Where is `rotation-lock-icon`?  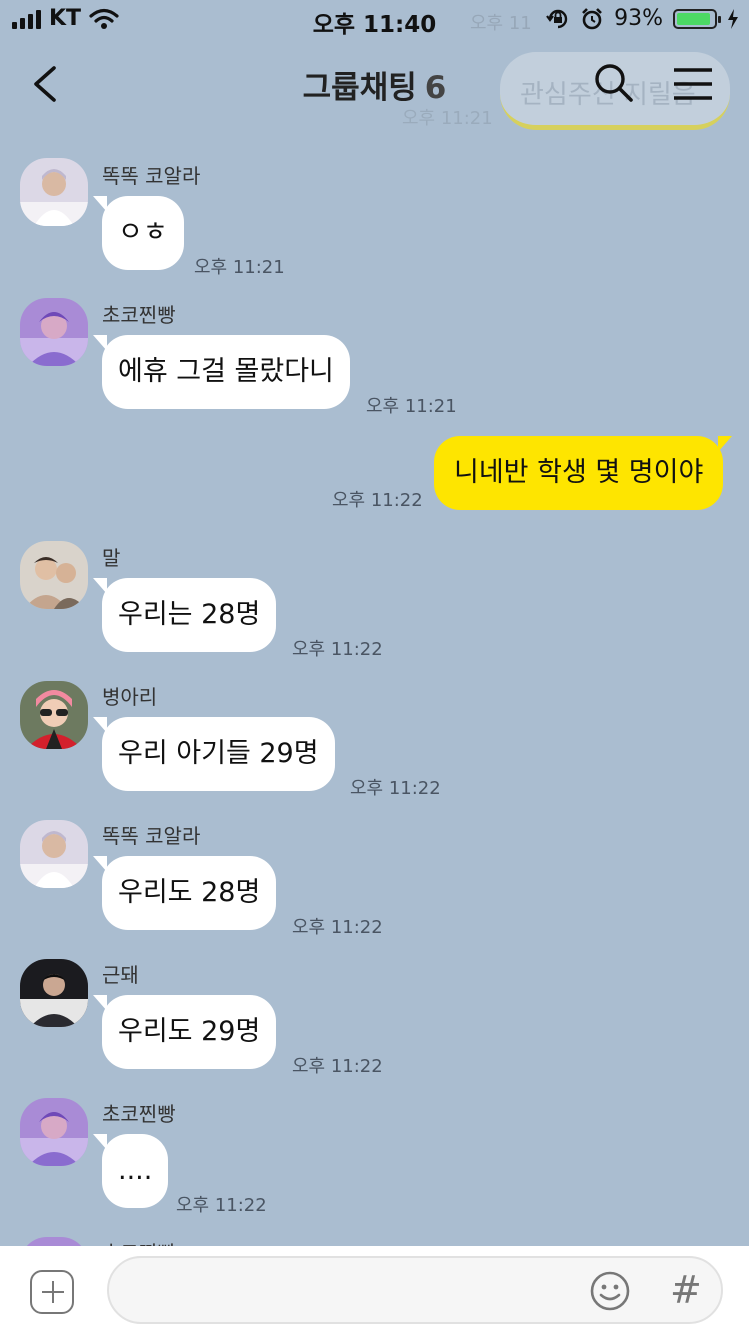 rotation-lock-icon is located at coordinates (557, 18).